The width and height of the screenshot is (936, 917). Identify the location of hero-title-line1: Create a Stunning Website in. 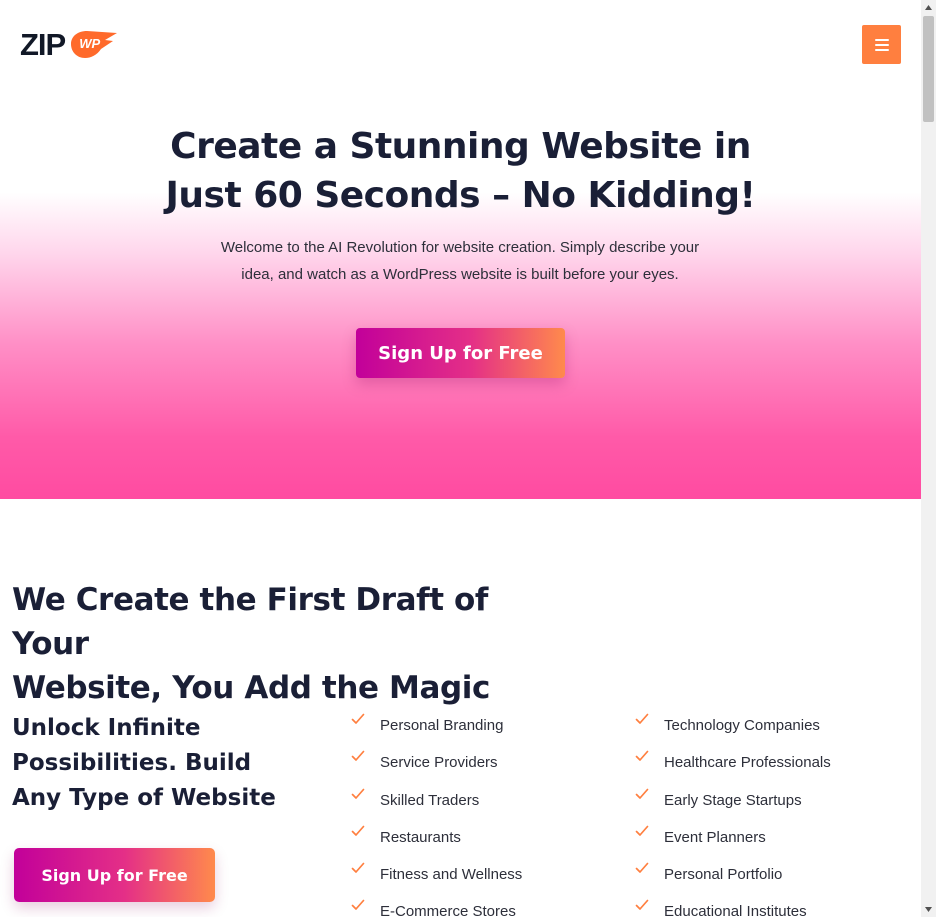
(460, 146).